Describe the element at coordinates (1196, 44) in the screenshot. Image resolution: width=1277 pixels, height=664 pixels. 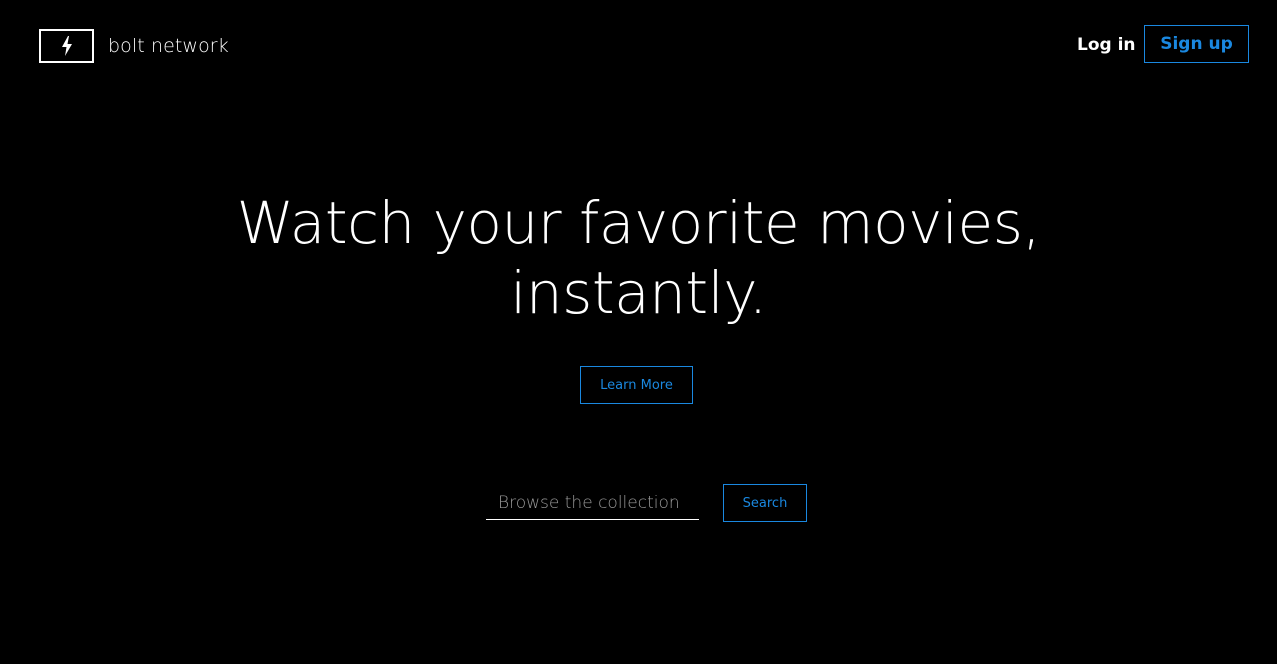
I see `signup-button: Sign up` at that location.